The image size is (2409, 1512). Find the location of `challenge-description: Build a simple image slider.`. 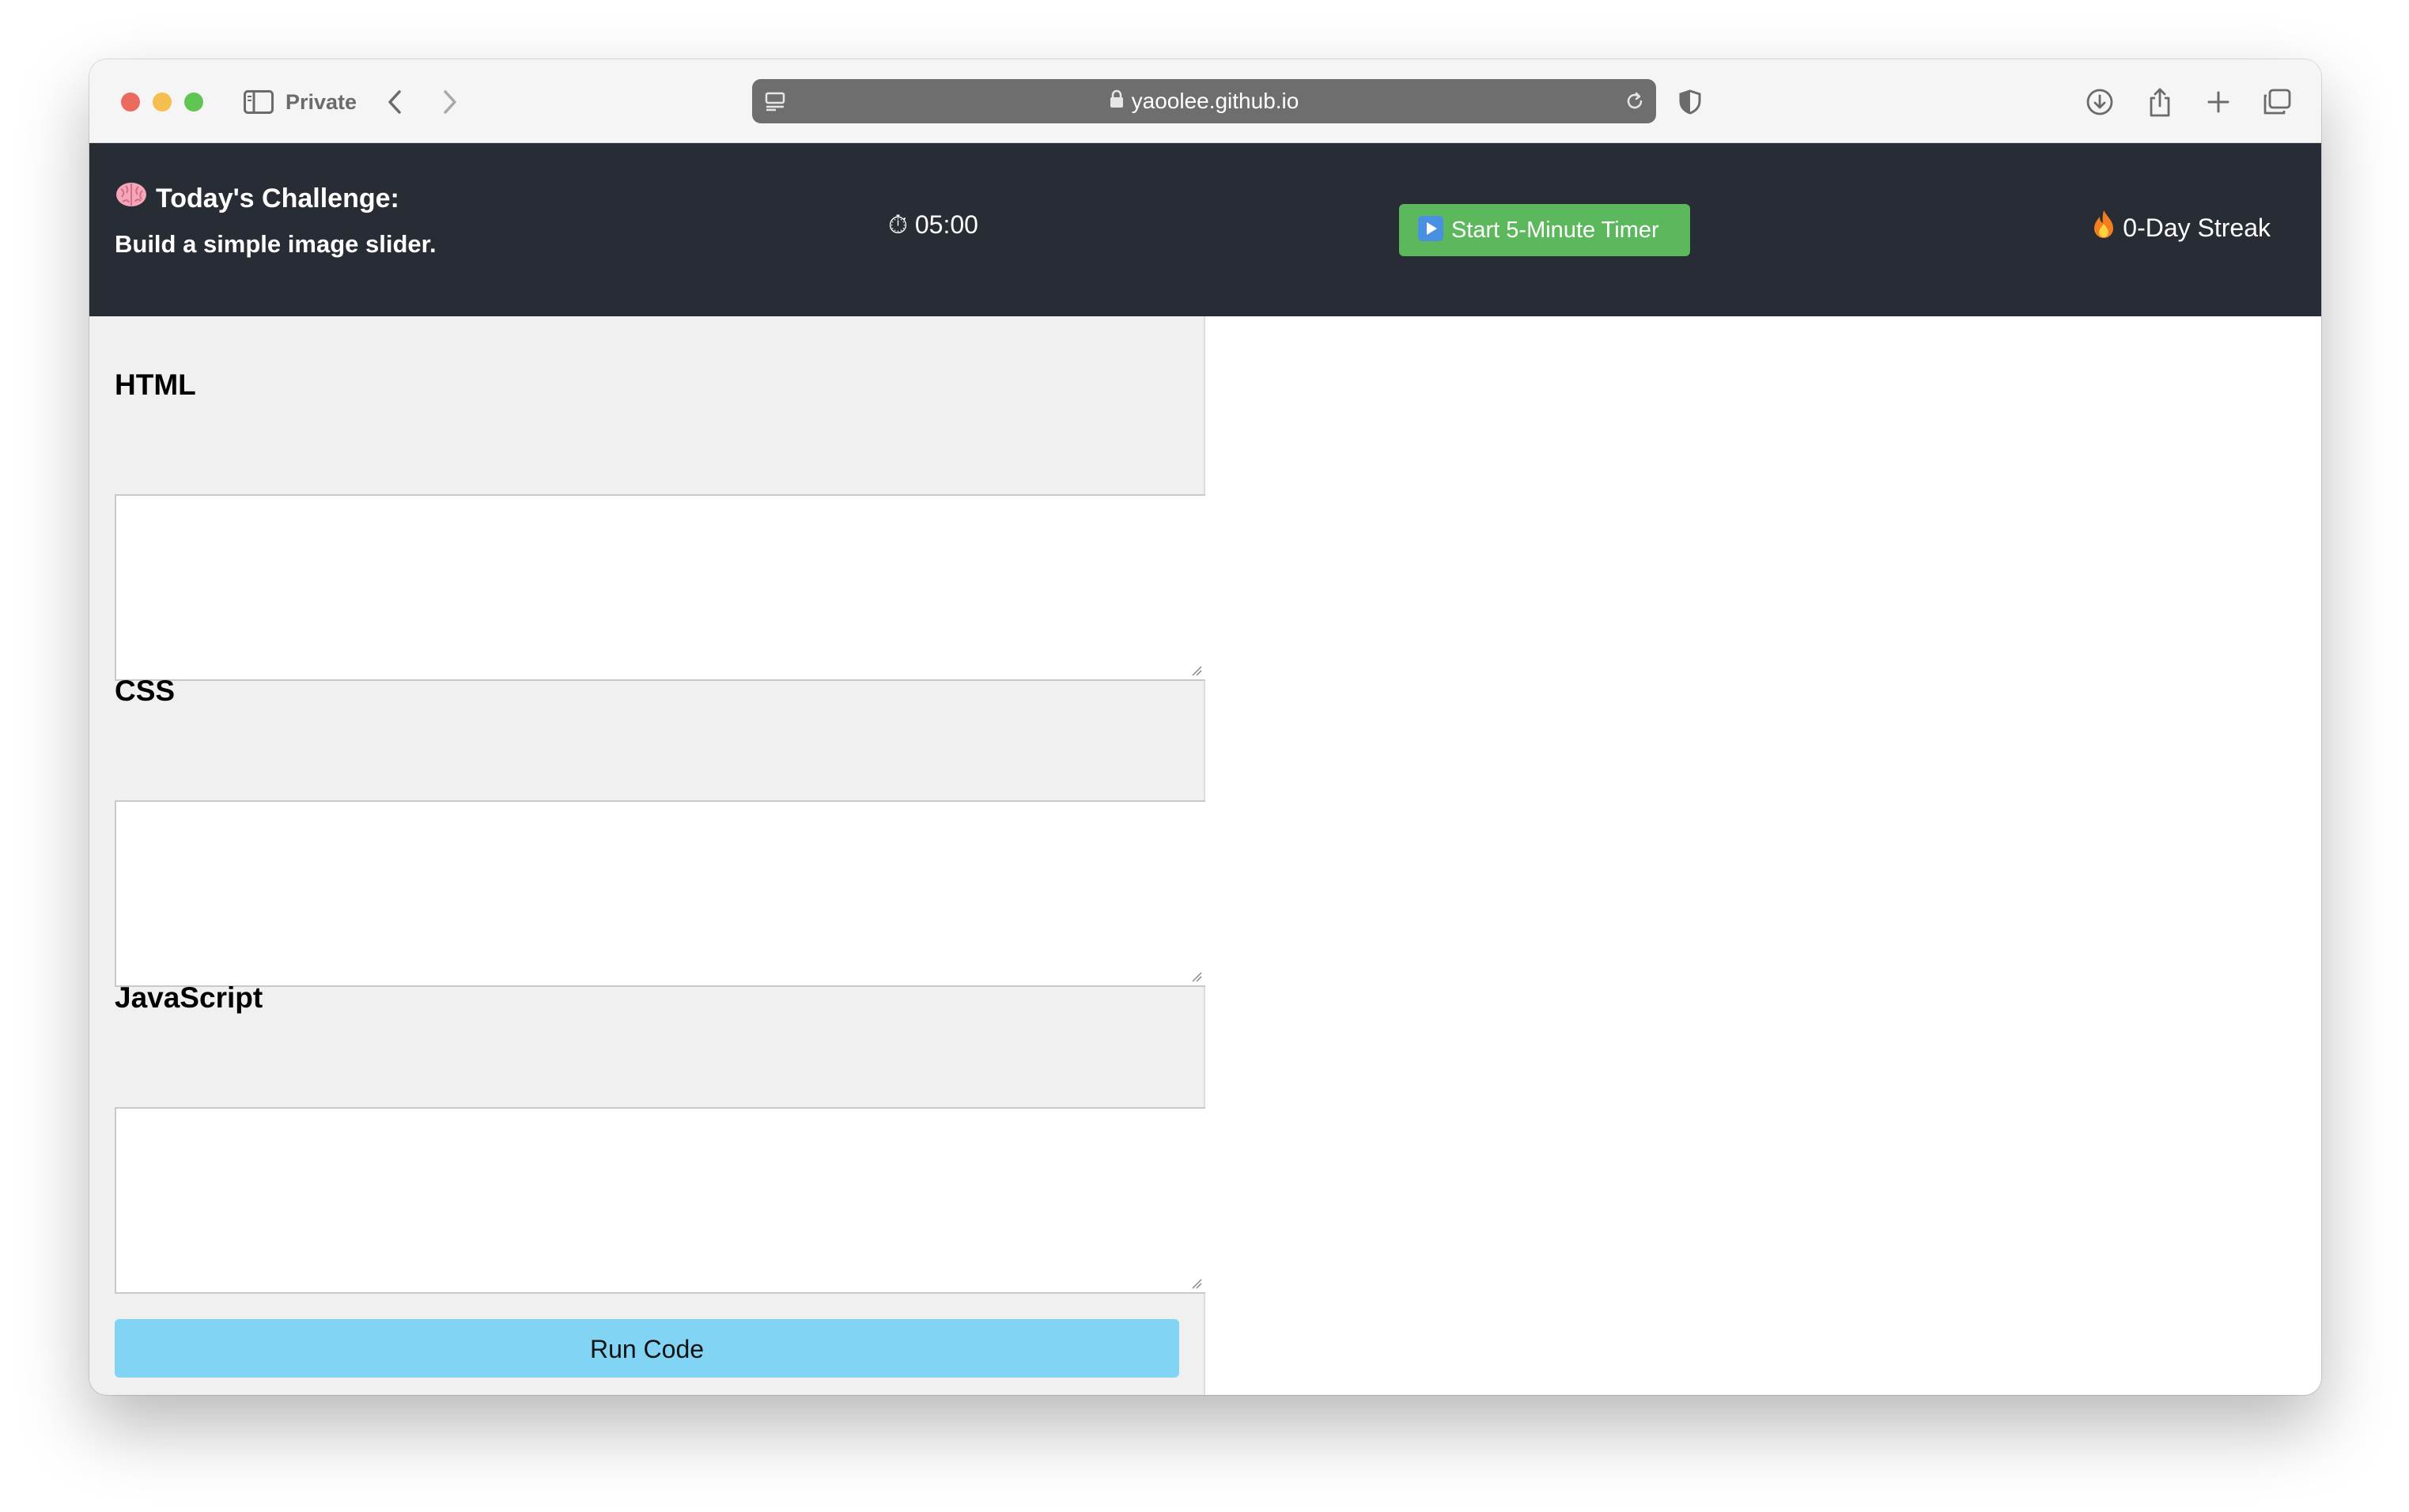

challenge-description: Build a simple image slider. is located at coordinates (276, 244).